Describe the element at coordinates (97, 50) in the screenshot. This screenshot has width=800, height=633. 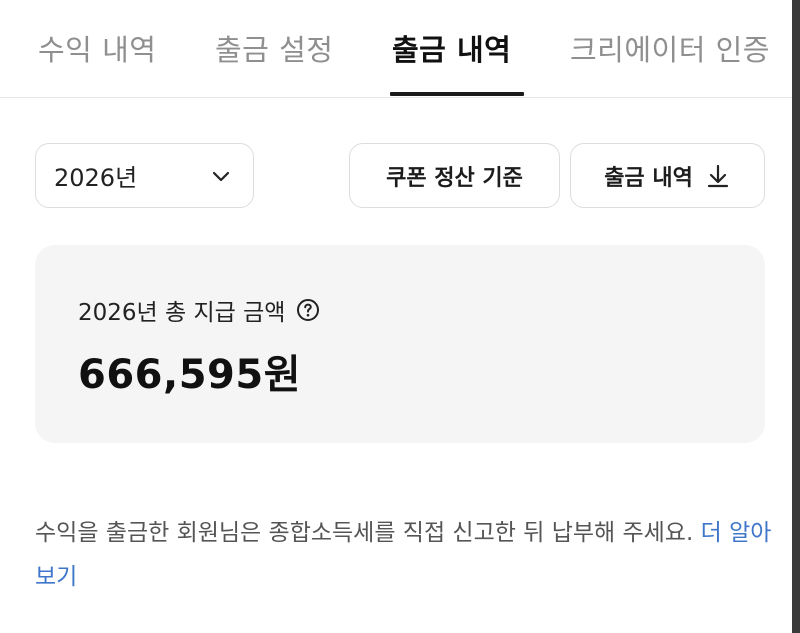
I see `tab-earnings-history: 수익 내역` at that location.